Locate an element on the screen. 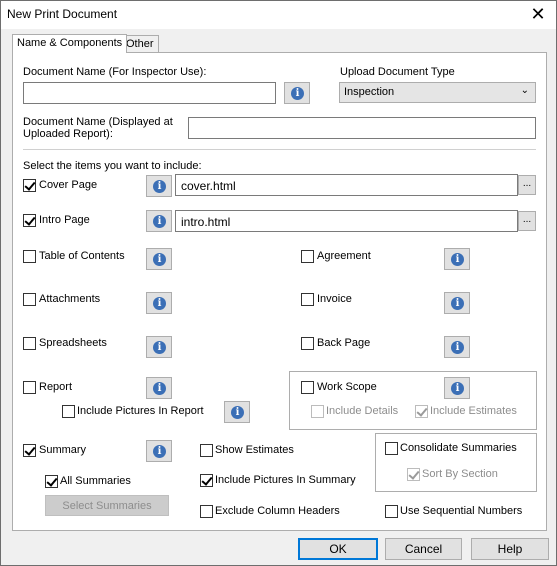 The image size is (557, 566). all-summaries-label: All Summaries is located at coordinates (95, 481).